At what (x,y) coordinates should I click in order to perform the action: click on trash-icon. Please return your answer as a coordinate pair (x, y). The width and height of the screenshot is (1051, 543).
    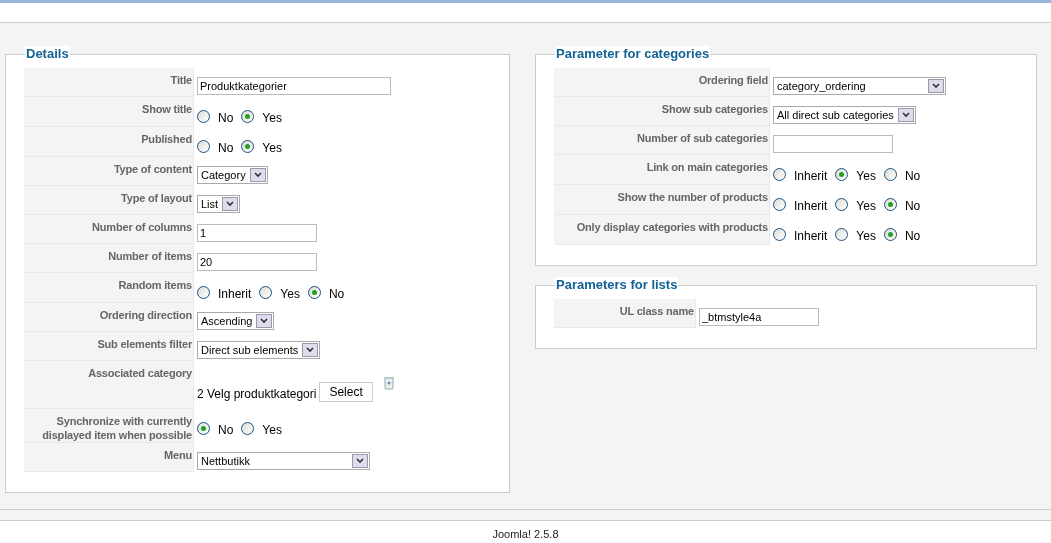
    Looking at the image, I should click on (388, 383).